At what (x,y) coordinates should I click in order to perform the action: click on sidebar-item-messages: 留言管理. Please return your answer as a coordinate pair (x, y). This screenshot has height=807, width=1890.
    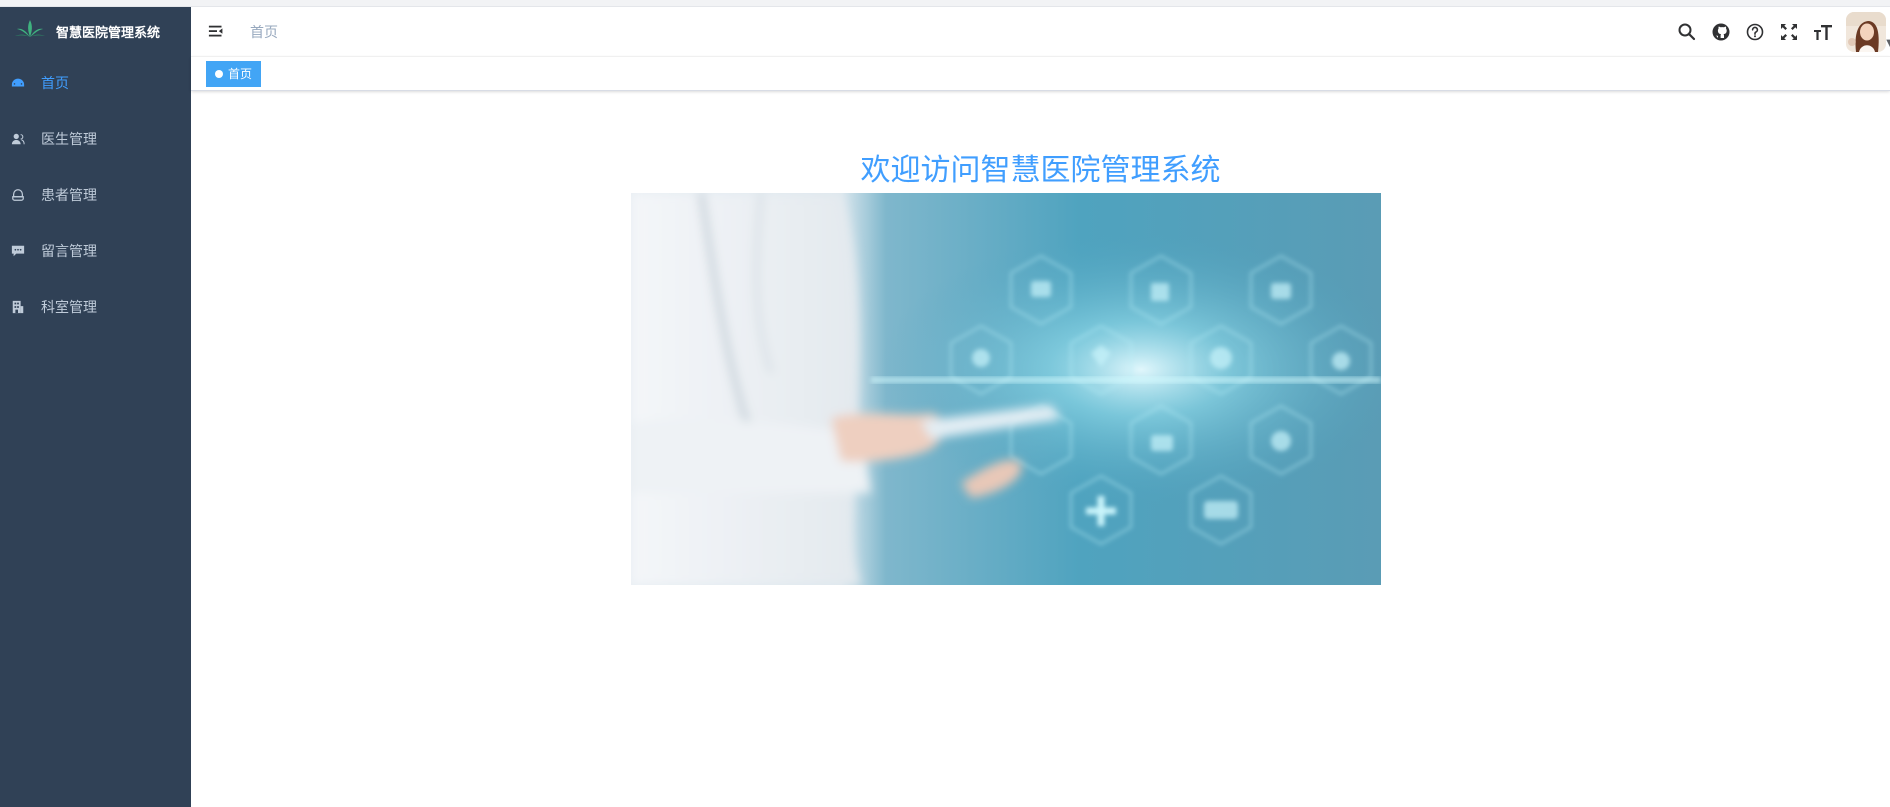
    Looking at the image, I should click on (95, 251).